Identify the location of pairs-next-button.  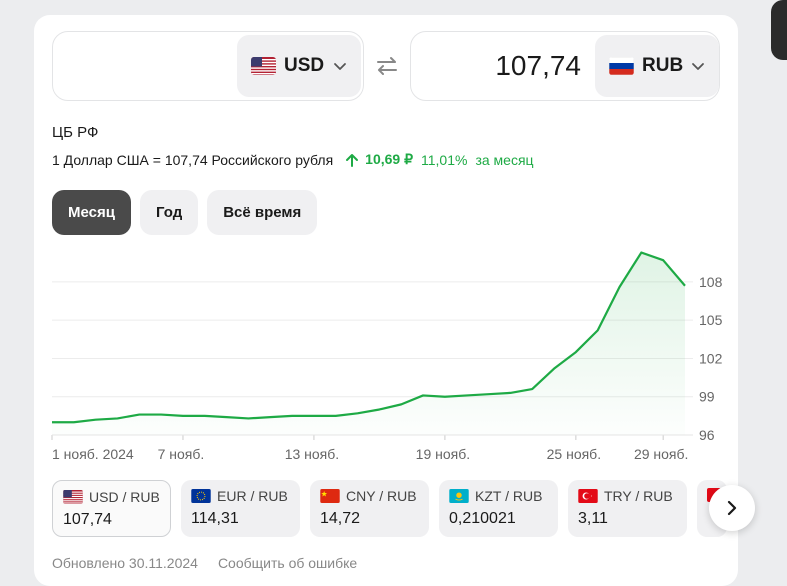
(732, 508).